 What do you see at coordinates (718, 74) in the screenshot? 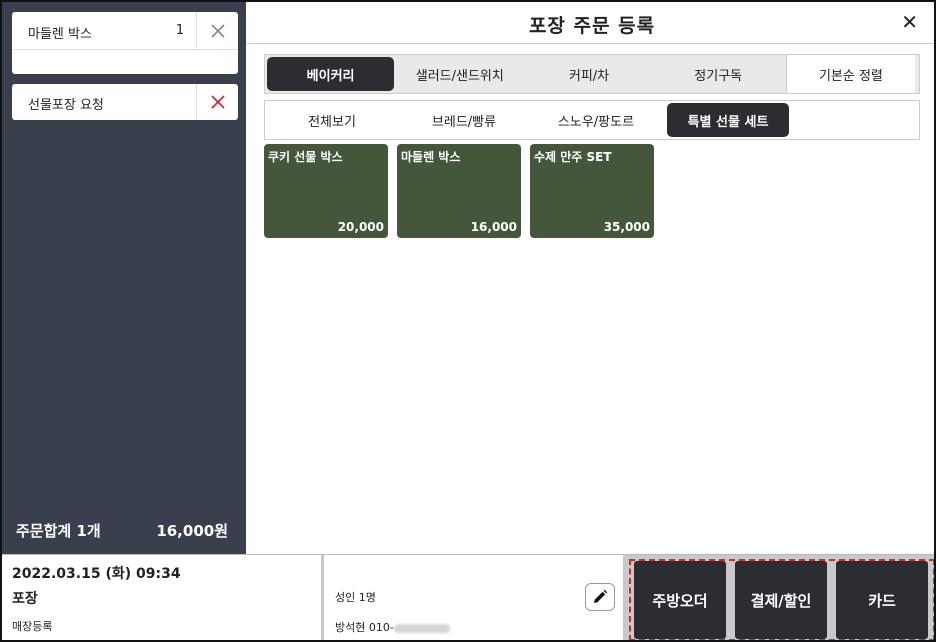
I see `tab-subscription: 정기구독` at bounding box center [718, 74].